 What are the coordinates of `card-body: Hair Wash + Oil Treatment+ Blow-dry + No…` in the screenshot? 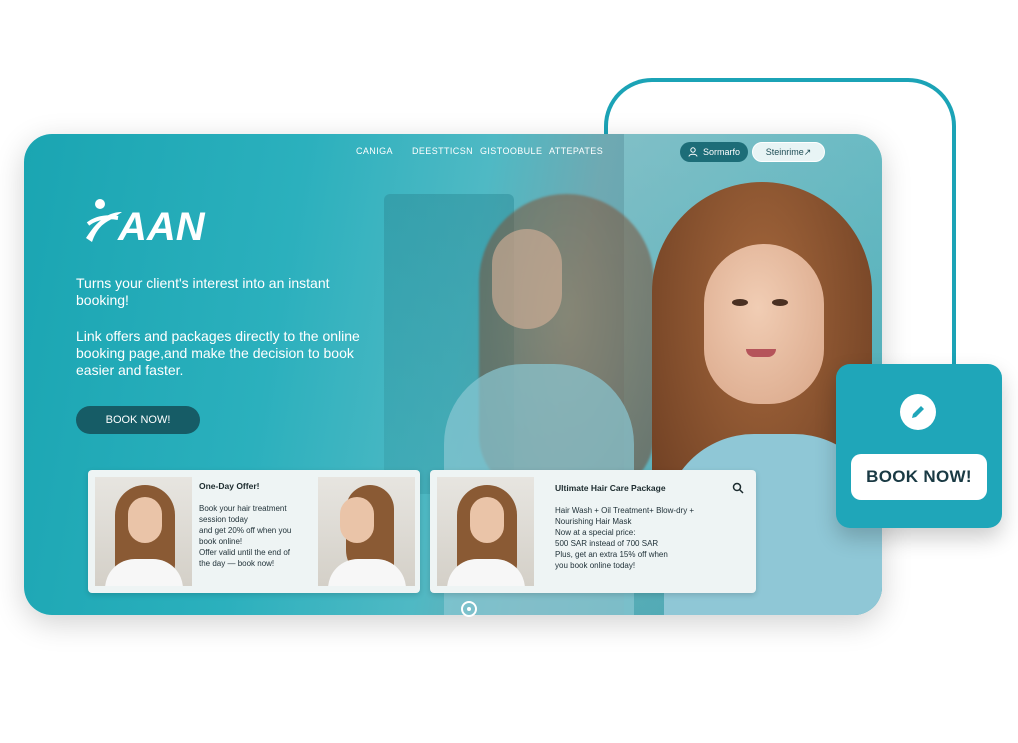 It's located at (625, 538).